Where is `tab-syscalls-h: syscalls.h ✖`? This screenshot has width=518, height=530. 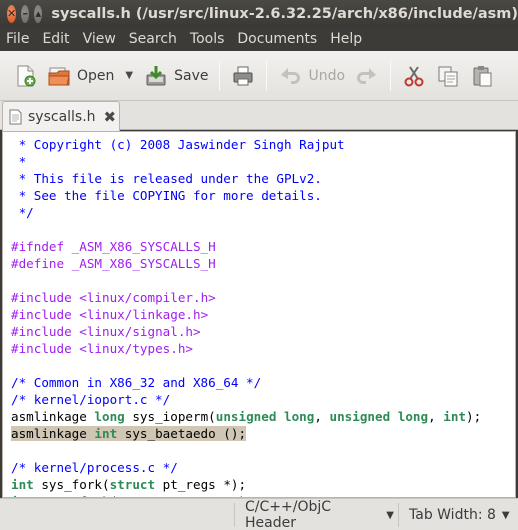 tab-syscalls-h: syscalls.h ✖ is located at coordinates (61, 116).